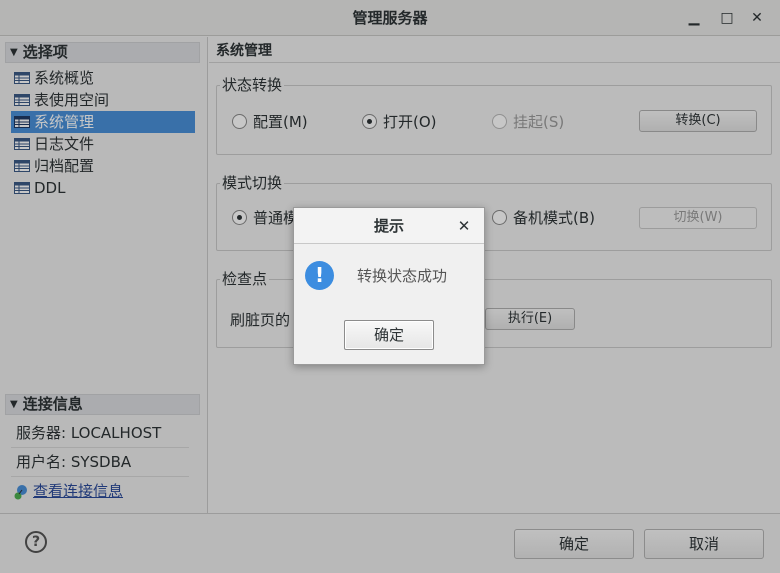  Describe the element at coordinates (464, 226) in the screenshot. I see `dialog-close-icon: ✕` at that location.